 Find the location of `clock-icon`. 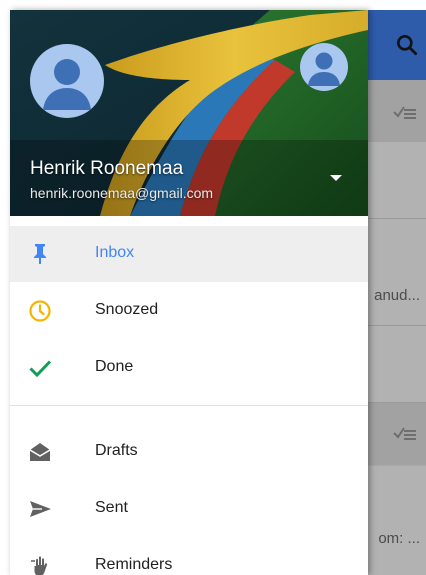

clock-icon is located at coordinates (40, 311).